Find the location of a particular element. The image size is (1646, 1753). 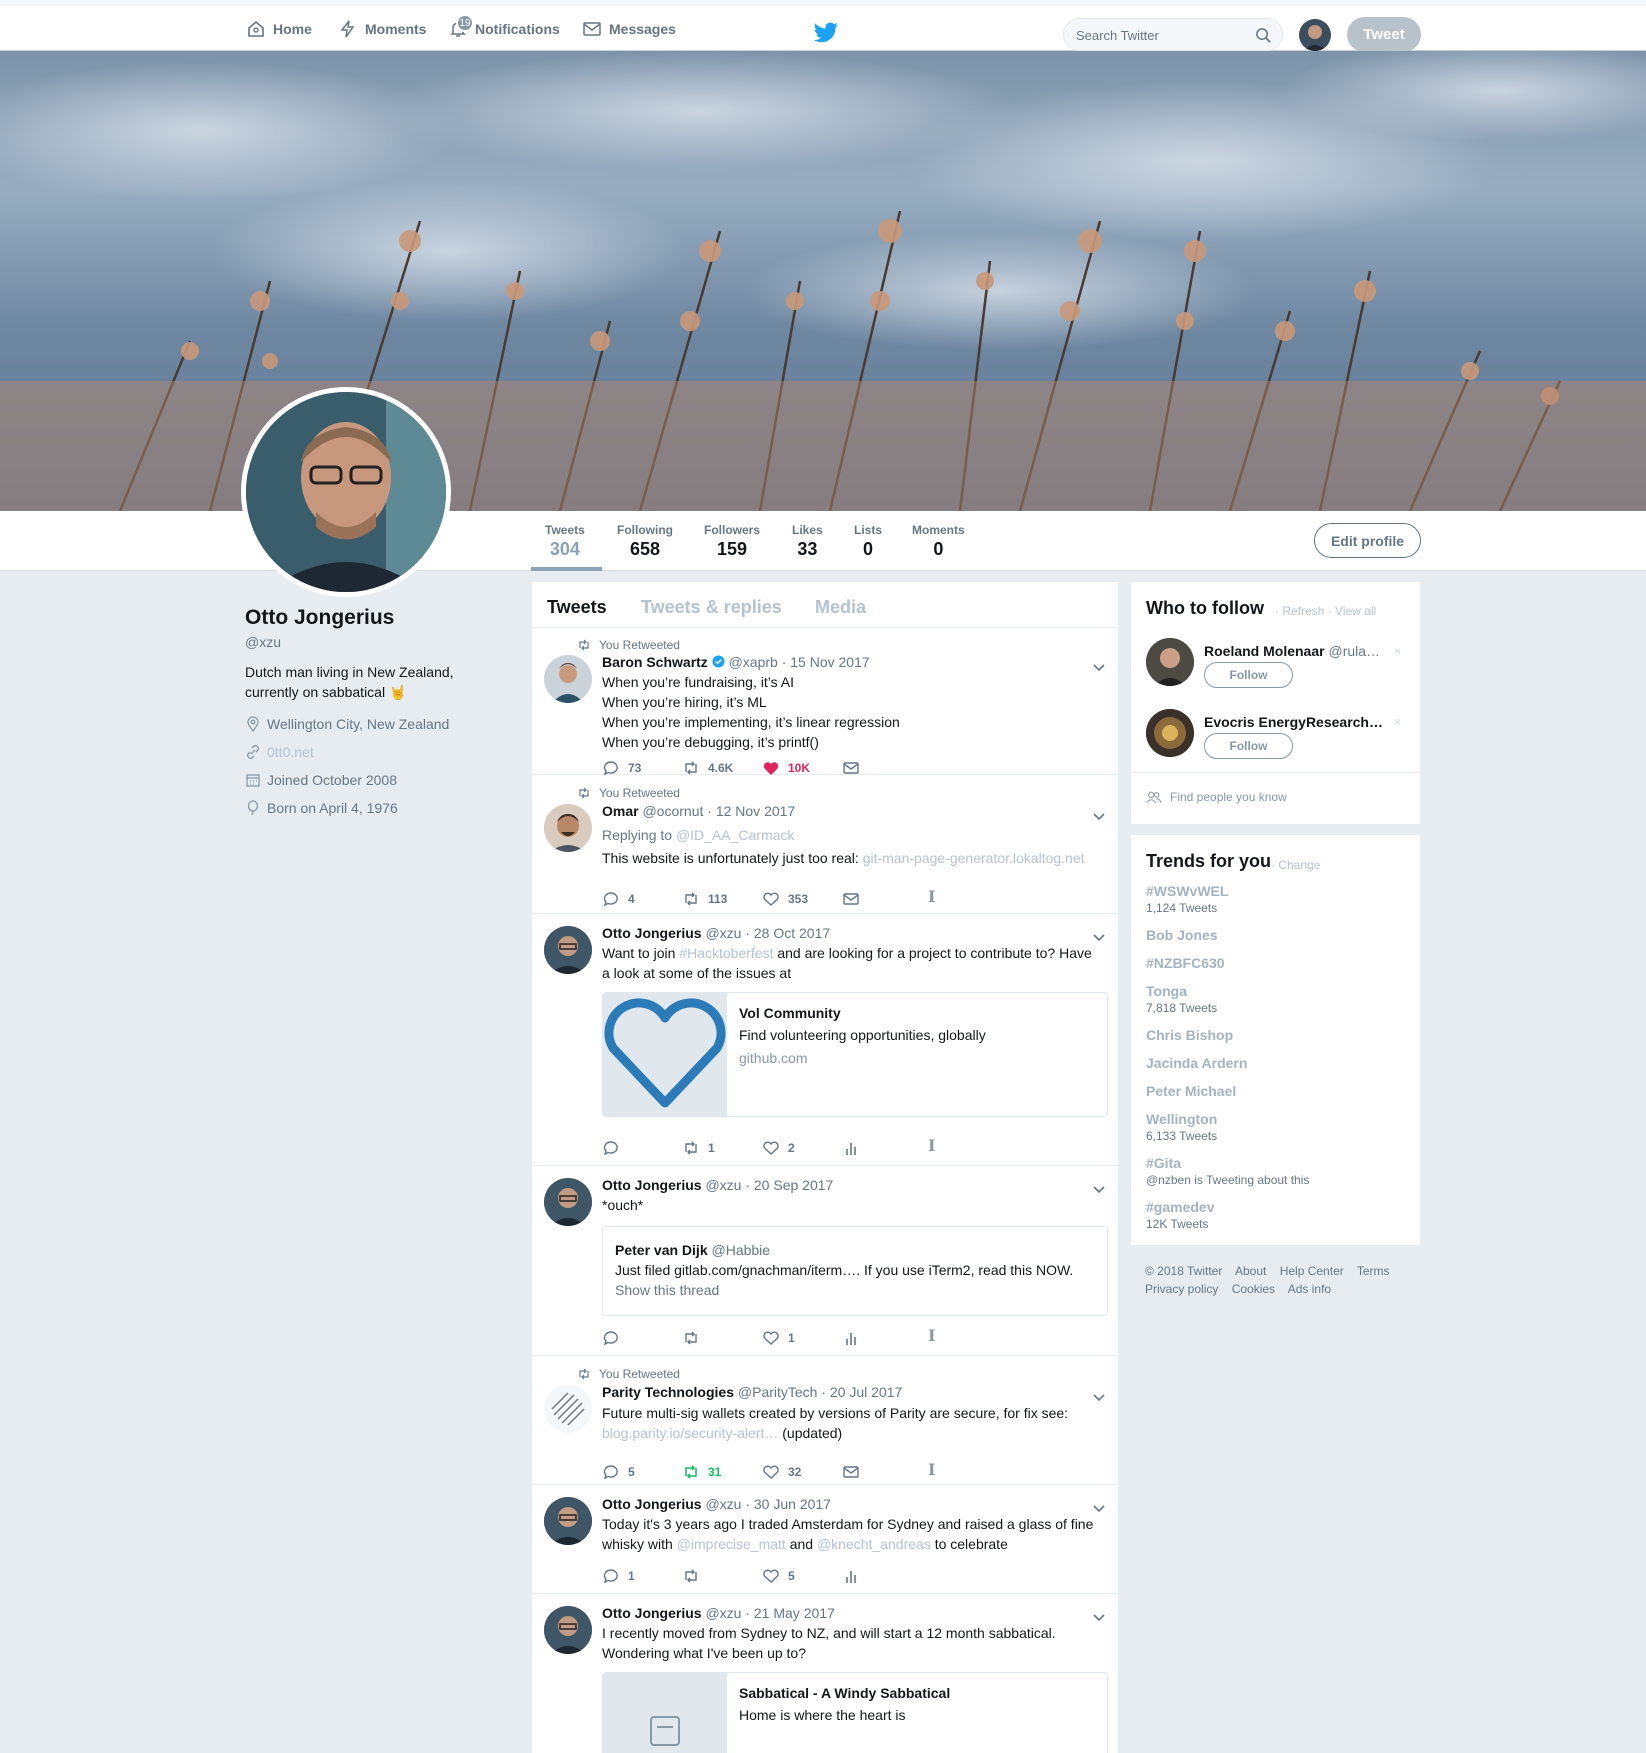

tab-tweets-replies: Tweets & replies is located at coordinates (711, 607).